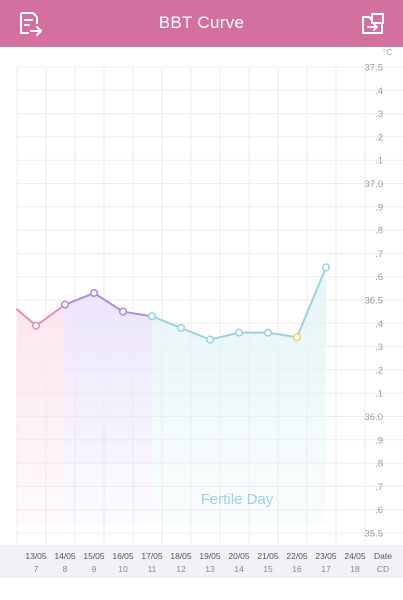 This screenshot has height=600, width=403. I want to click on date-label: 14/05, so click(65, 556).